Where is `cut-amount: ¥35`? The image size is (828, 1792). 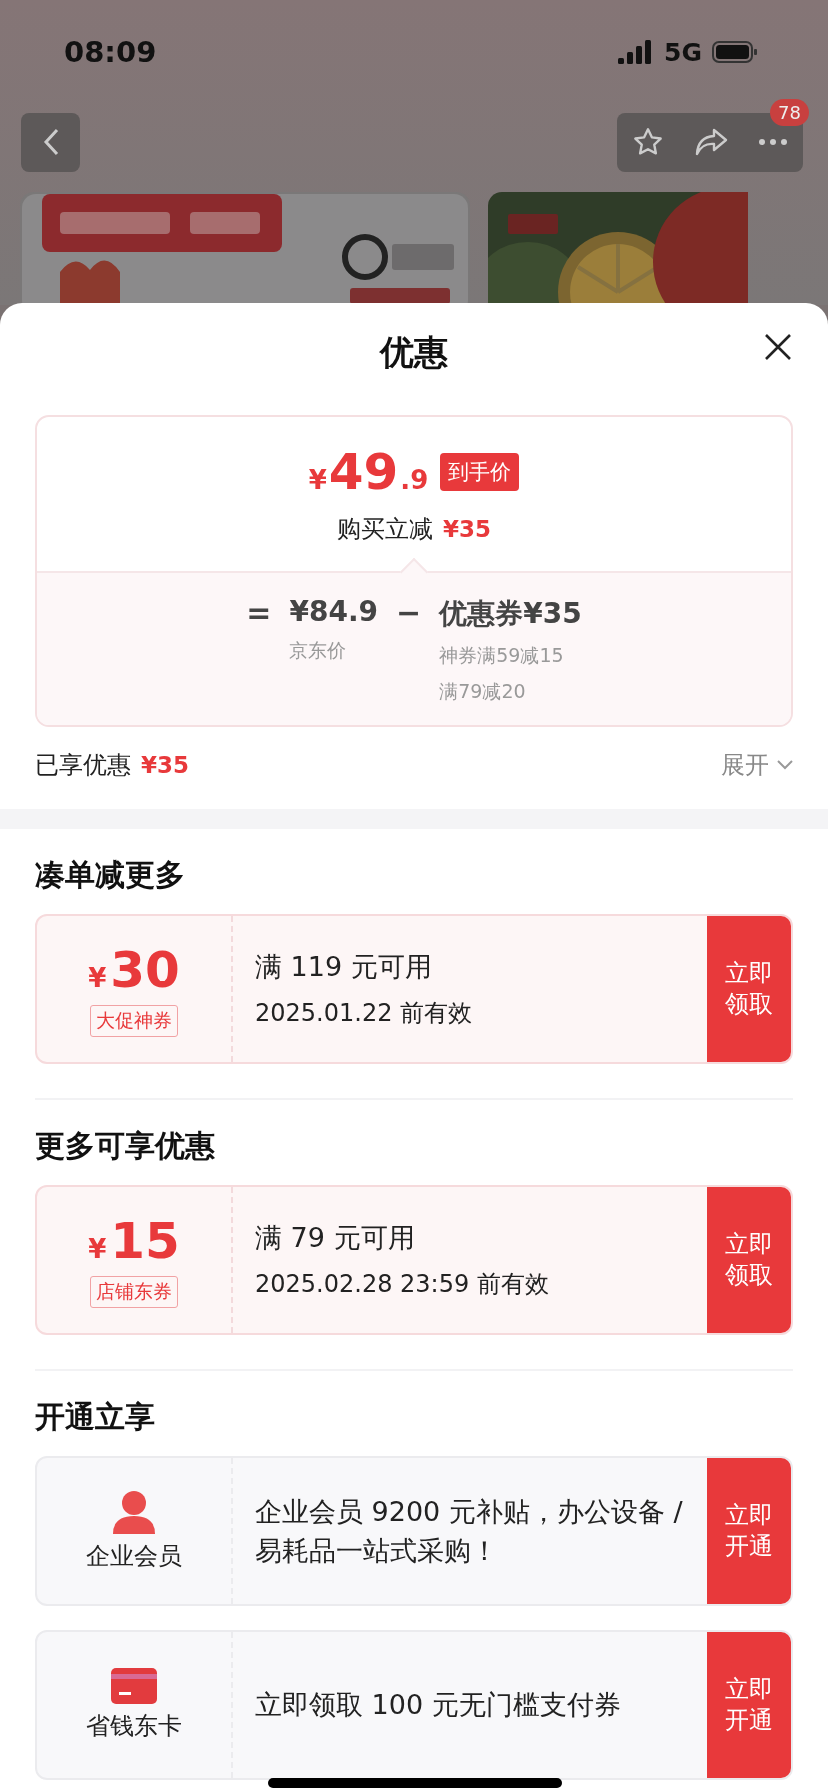
cut-amount: ¥35 is located at coordinates (467, 529).